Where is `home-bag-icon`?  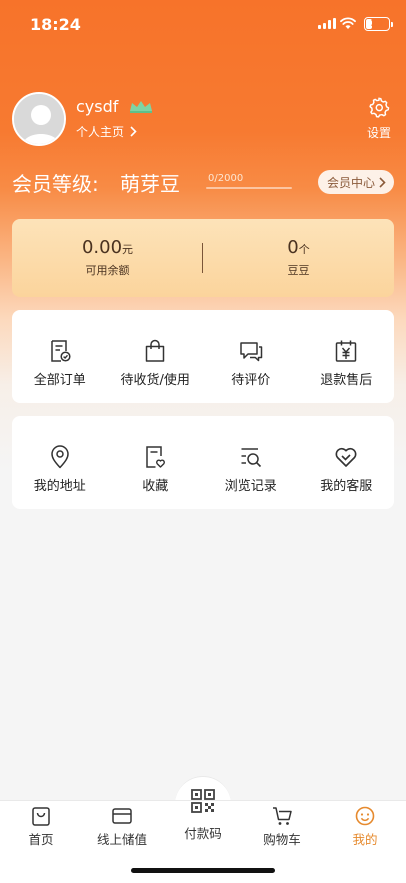
home-bag-icon is located at coordinates (41, 816).